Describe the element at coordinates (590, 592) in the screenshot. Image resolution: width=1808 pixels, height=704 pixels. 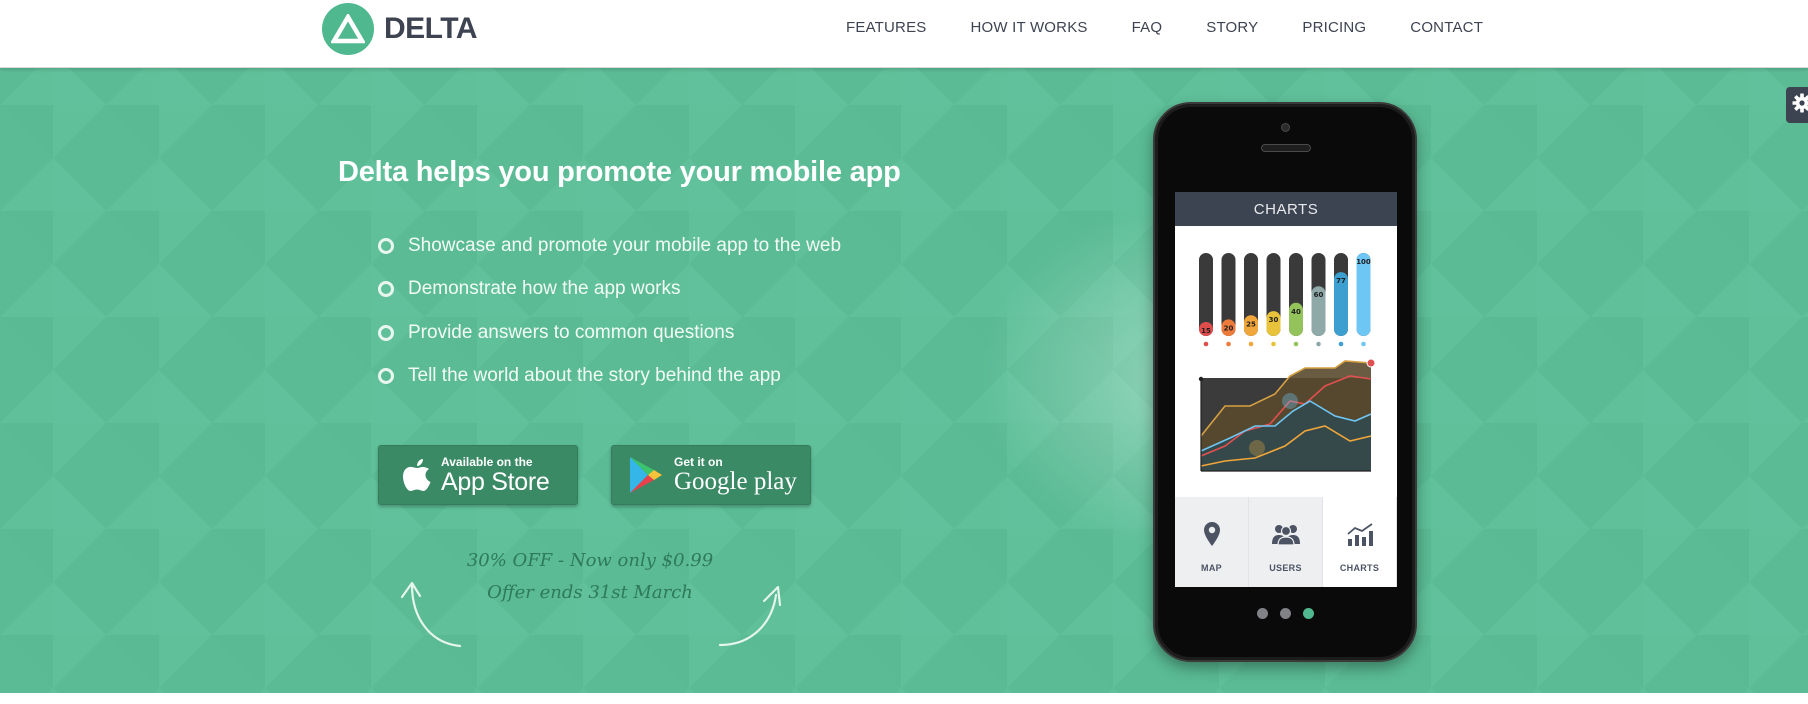
I see `offer-end-date: Offer ends 31st March` at that location.